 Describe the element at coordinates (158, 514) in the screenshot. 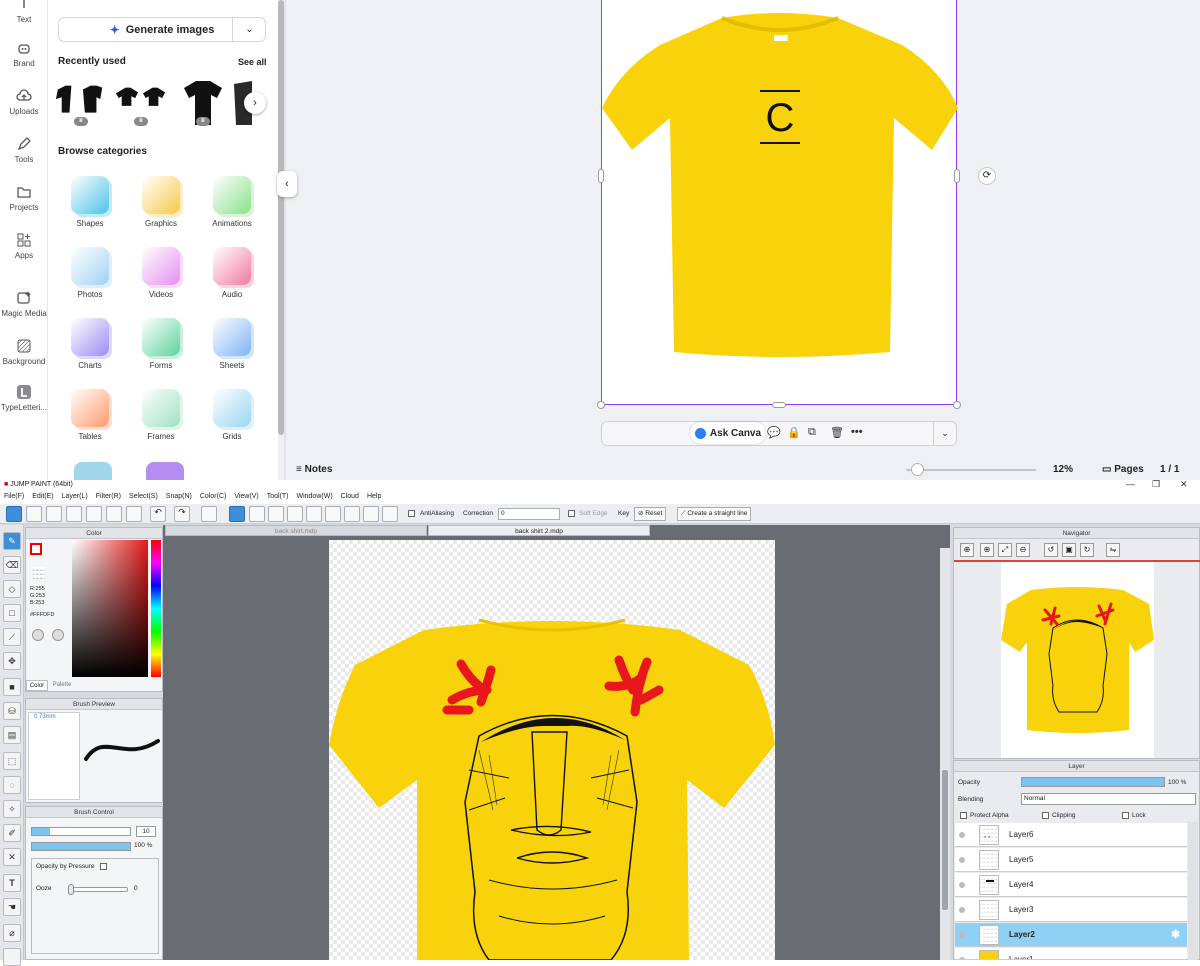

I see `undo-button: ↶` at that location.